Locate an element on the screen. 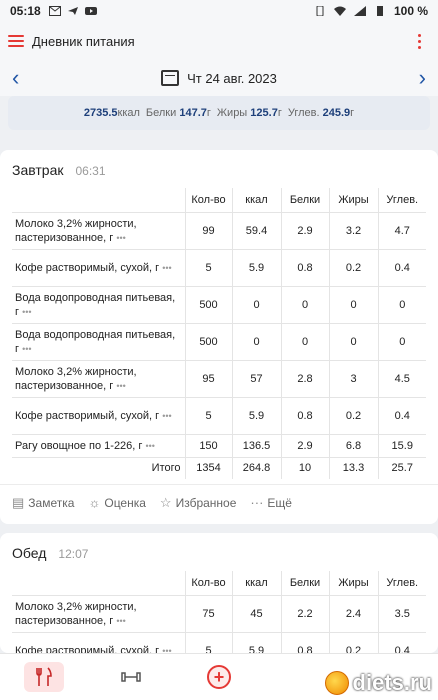  totals-row: Итого 1354 264.8 10 13.3 25.7 is located at coordinates (219, 467).